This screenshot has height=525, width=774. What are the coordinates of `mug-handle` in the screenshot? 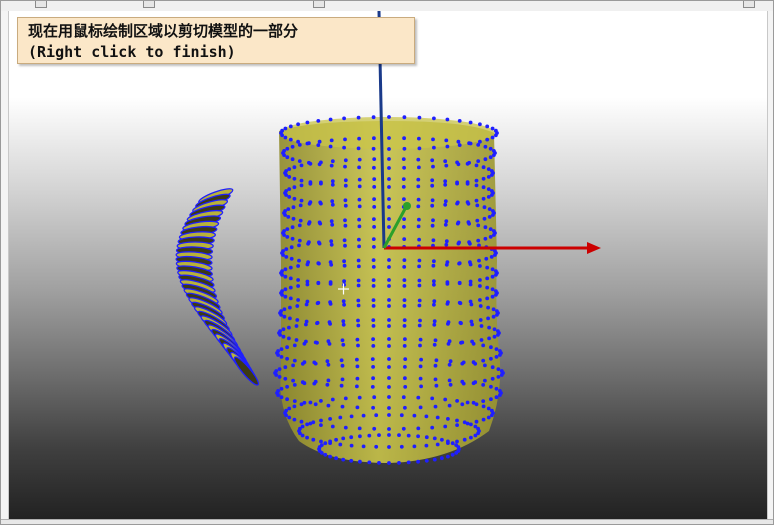 It's located at (217, 287).